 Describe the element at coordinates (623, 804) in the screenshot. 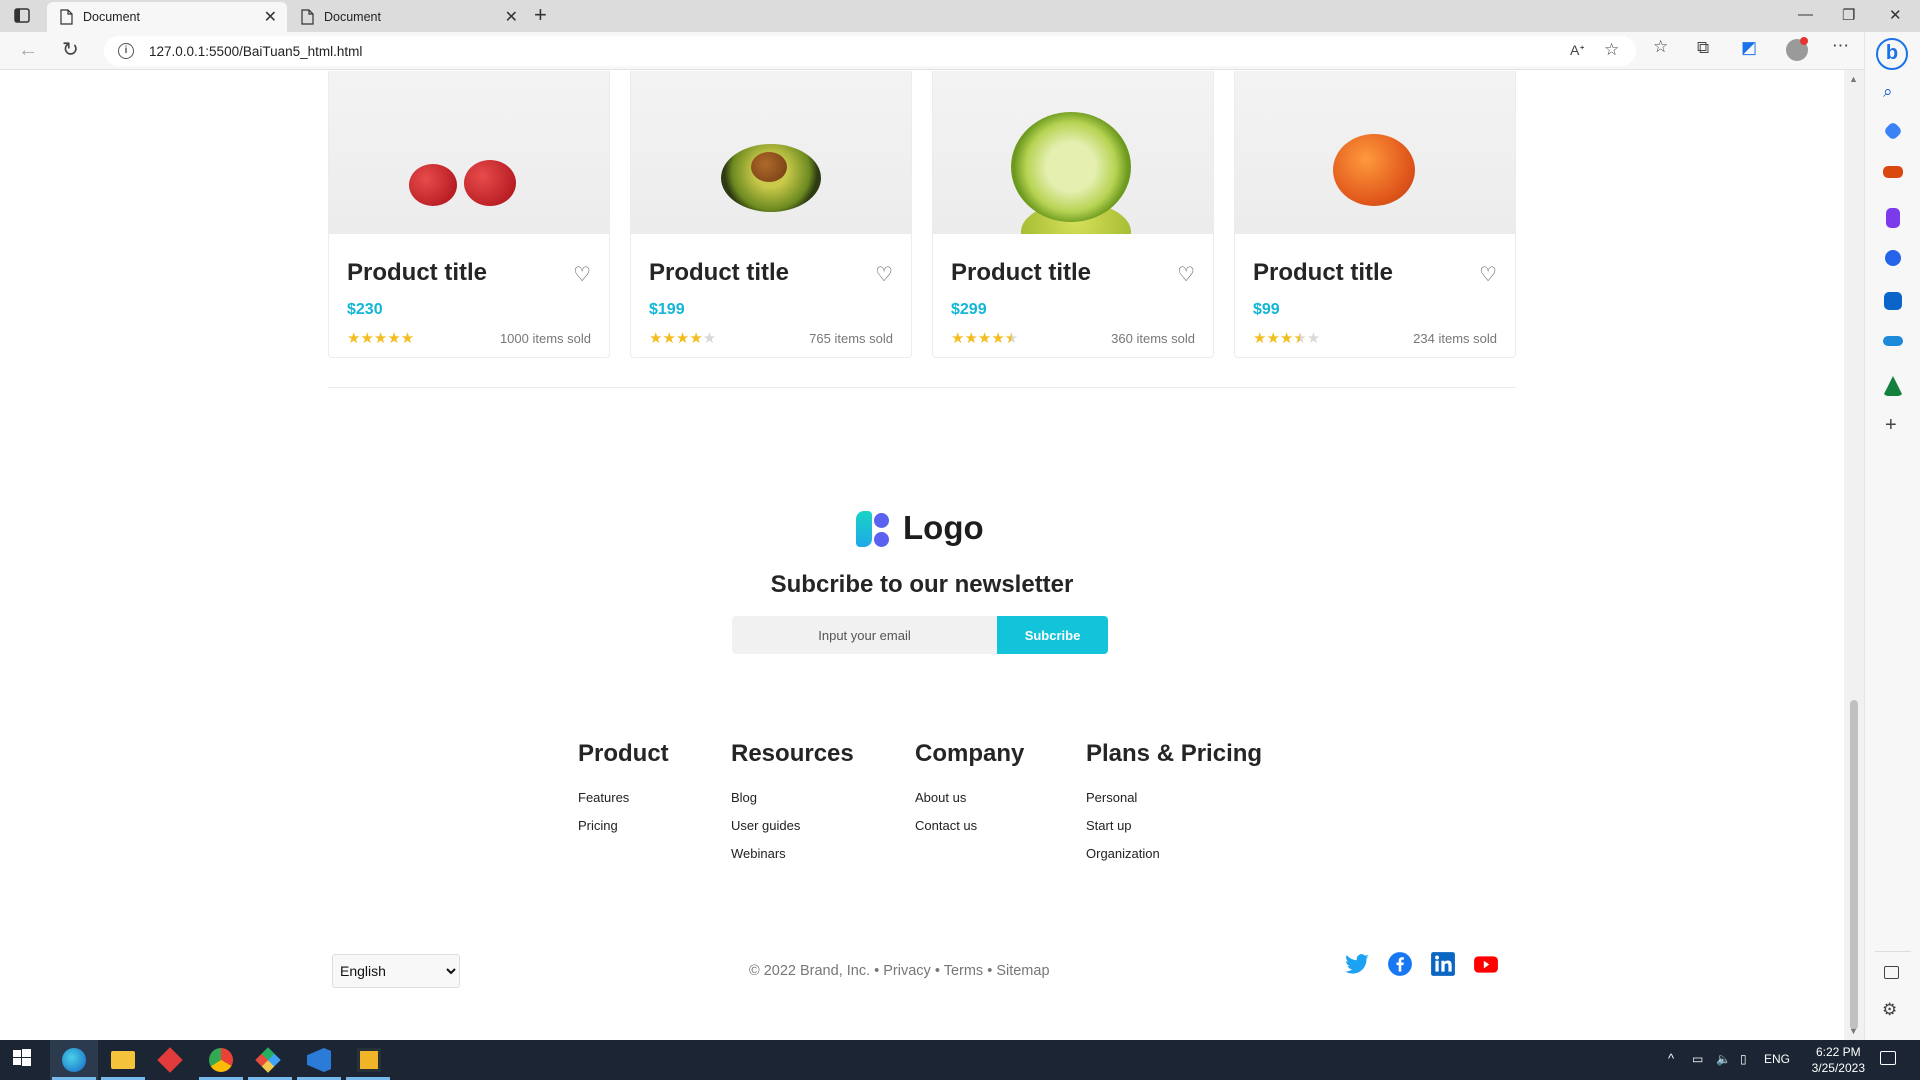

I see `footer-link-features: Features` at that location.